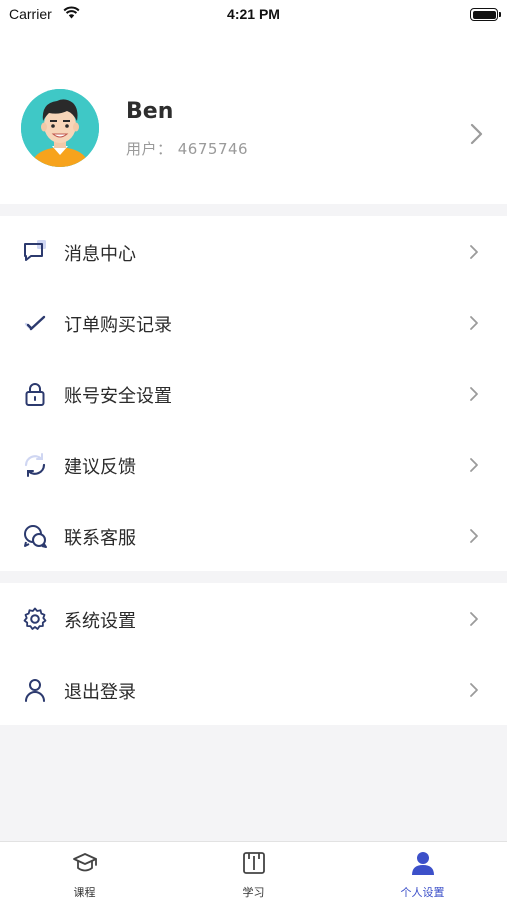 This screenshot has height=900, width=507. I want to click on status-bar: Carrier 4:21 PM, so click(253, 14).